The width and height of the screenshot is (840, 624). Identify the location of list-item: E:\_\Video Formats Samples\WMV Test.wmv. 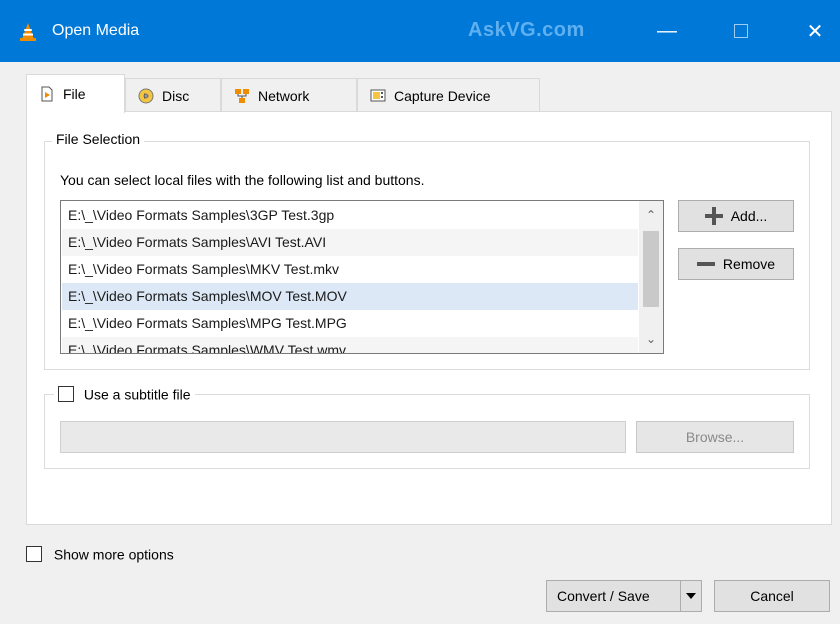
(350, 345).